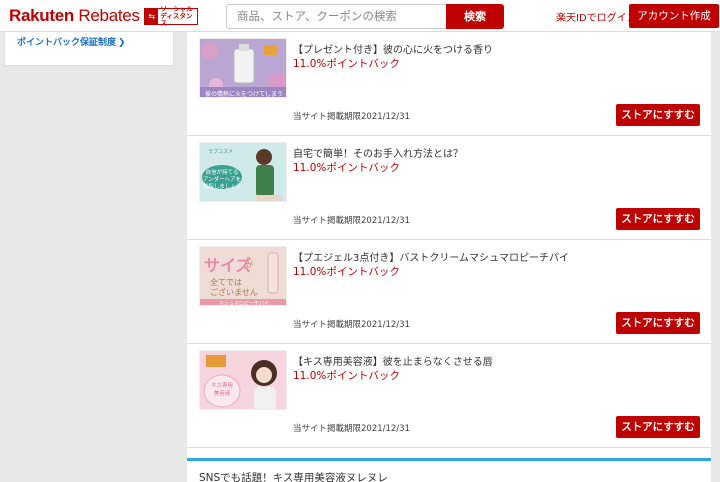  What do you see at coordinates (171, 16) in the screenshot?
I see `social-distance-badge: ⇆ ソーシャル ディスタンス` at bounding box center [171, 16].